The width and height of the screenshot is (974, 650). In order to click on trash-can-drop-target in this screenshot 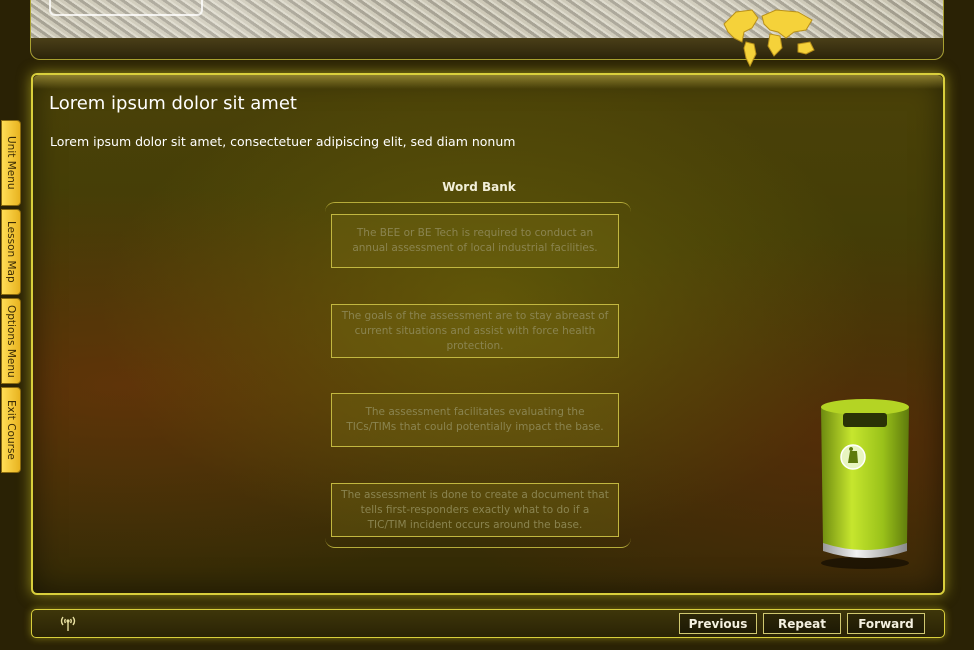, I will do `click(867, 483)`.